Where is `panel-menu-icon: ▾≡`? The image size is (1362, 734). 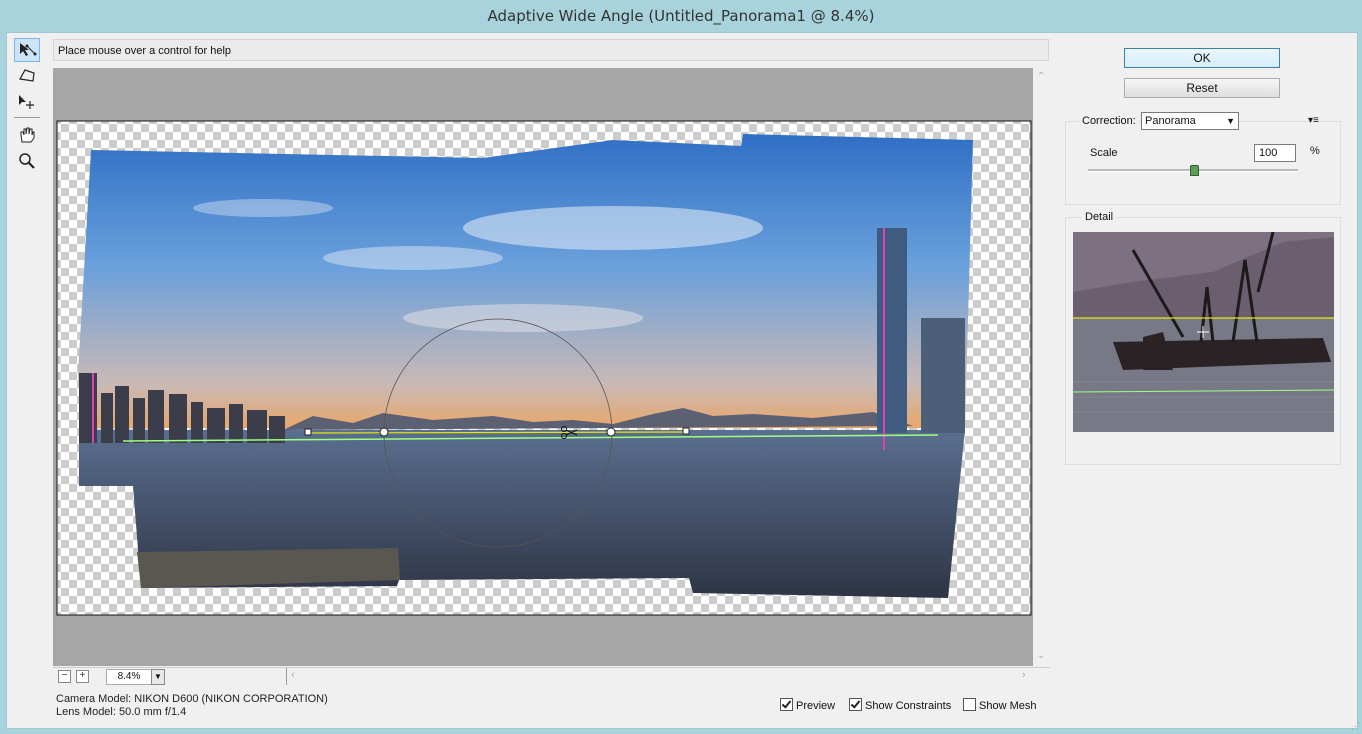
panel-menu-icon: ▾≡ is located at coordinates (1313, 120).